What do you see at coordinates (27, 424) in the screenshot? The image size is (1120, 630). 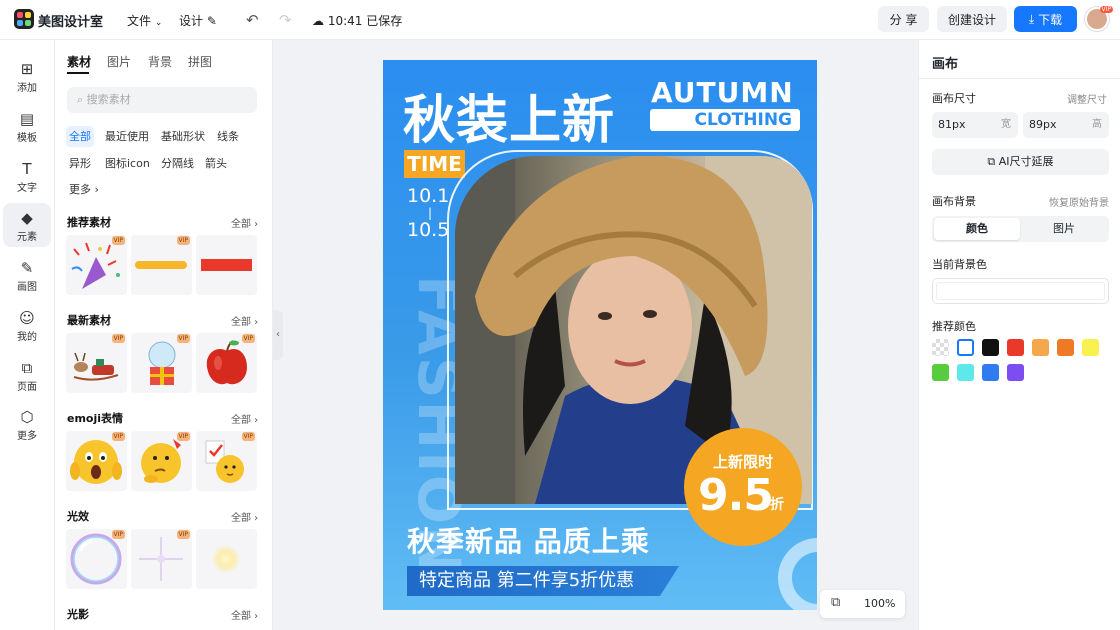 I see `rail-item-more: ⬡ 更多` at bounding box center [27, 424].